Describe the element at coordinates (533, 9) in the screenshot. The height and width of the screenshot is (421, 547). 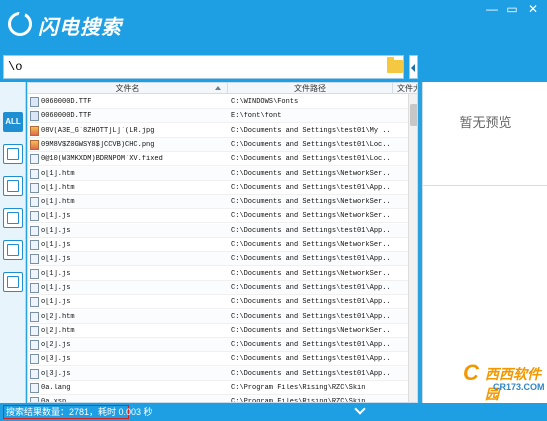
I see `close-button: ✕` at that location.